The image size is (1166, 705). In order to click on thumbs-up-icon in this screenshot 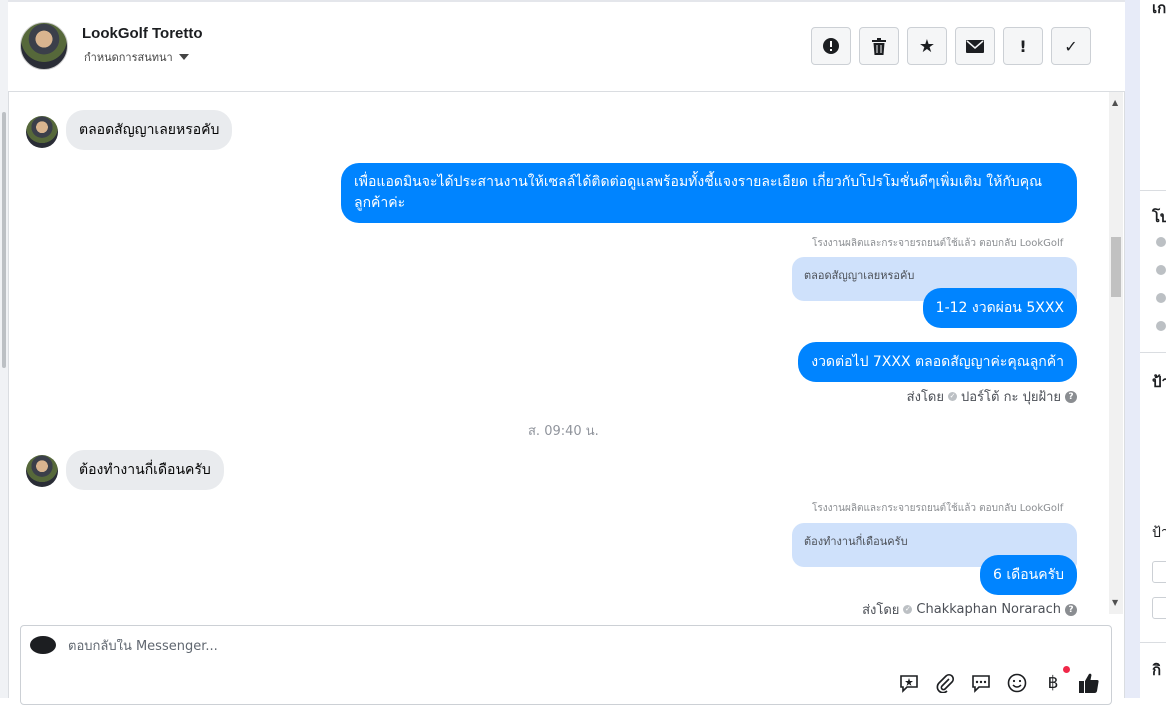, I will do `click(1089, 683)`.